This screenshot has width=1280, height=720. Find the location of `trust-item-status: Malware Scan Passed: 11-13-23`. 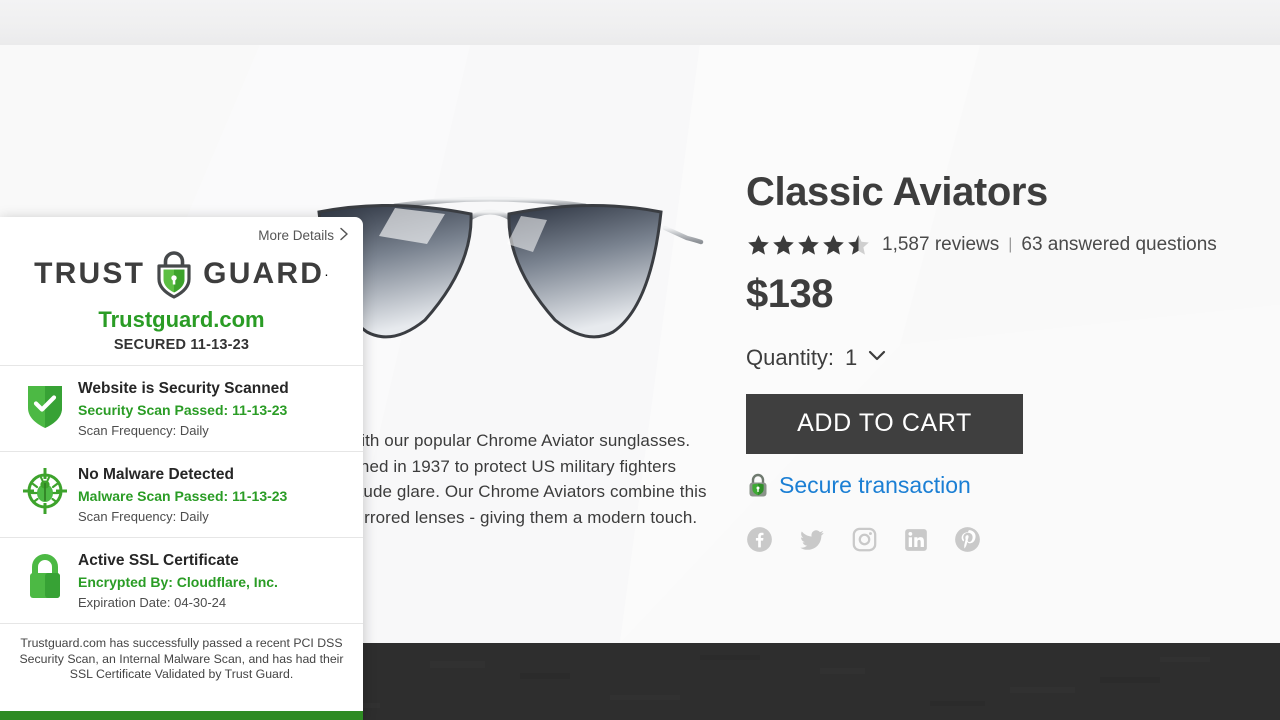

trust-item-status: Malware Scan Passed: 11-13-23 is located at coordinates (183, 496).